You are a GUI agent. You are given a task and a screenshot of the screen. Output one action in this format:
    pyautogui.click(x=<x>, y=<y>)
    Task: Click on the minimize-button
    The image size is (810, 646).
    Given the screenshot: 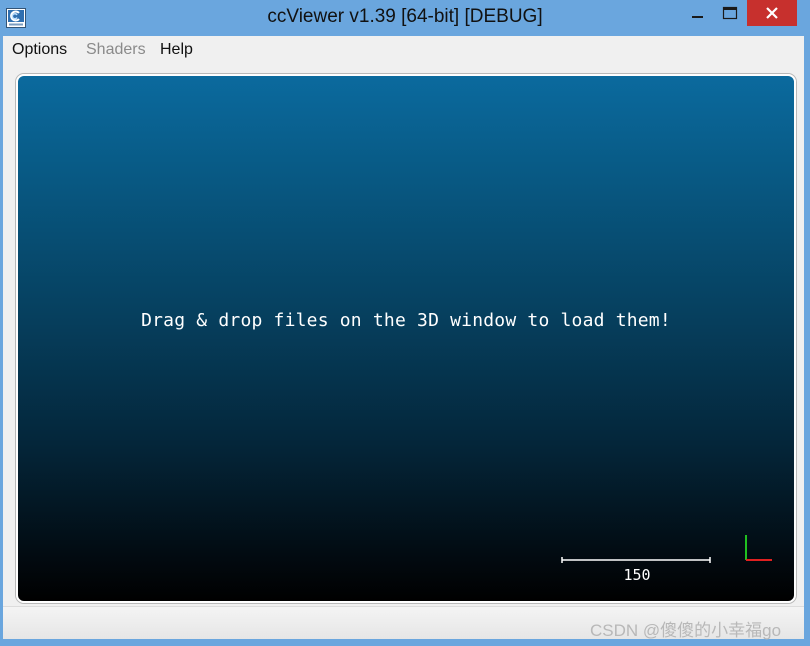 What is the action you would take?
    pyautogui.click(x=698, y=13)
    